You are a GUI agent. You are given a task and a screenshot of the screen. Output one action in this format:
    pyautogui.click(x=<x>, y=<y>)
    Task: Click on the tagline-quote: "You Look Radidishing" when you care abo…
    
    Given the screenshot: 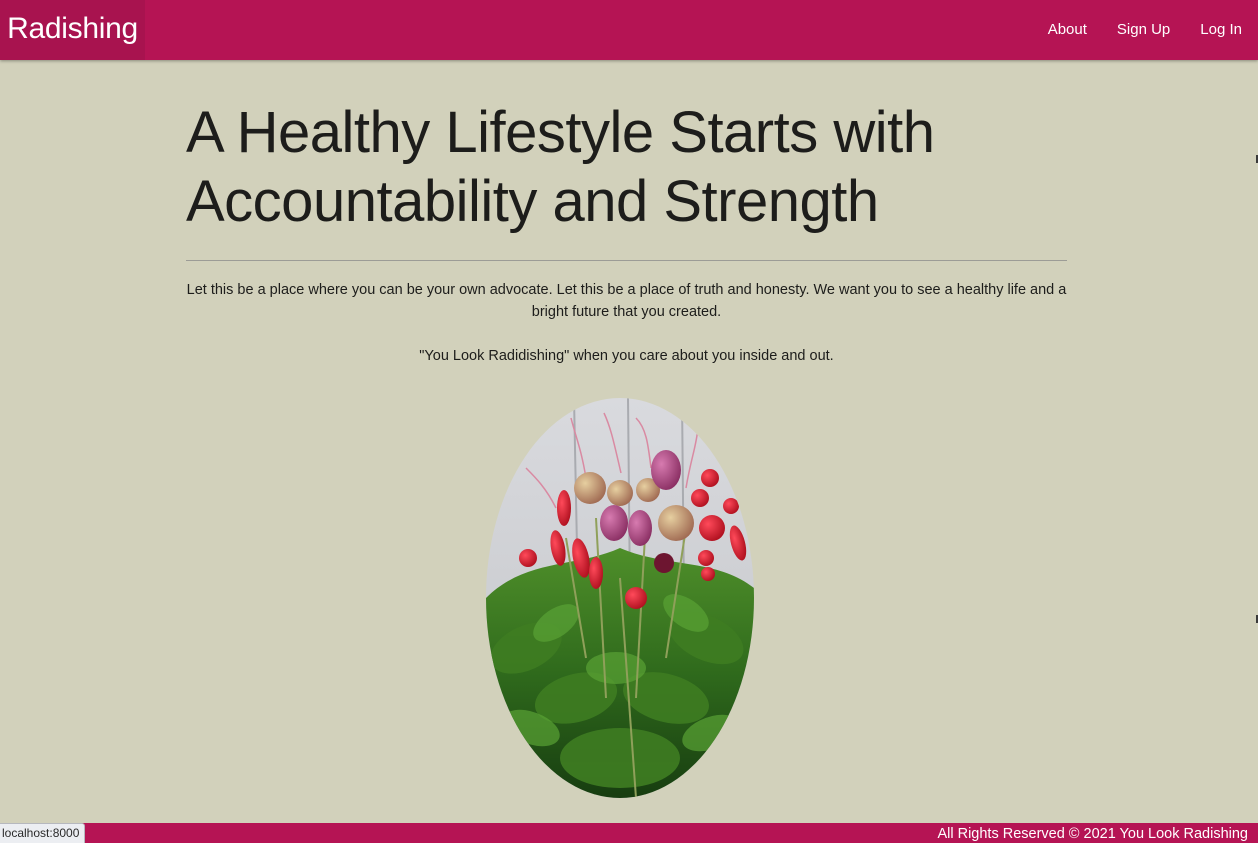 What is the action you would take?
    pyautogui.click(x=626, y=356)
    